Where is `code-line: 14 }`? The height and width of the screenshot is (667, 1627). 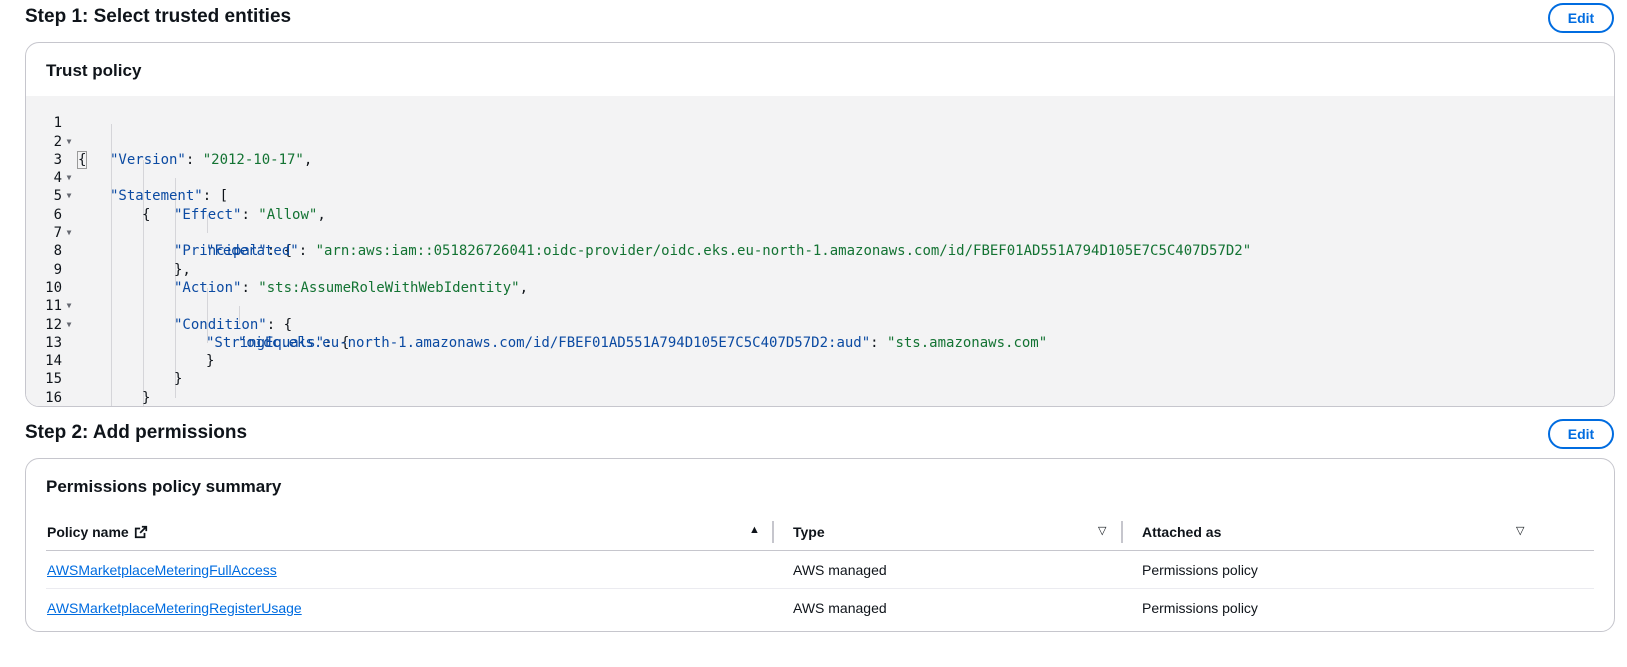
code-line: 14 } is located at coordinates (820, 360).